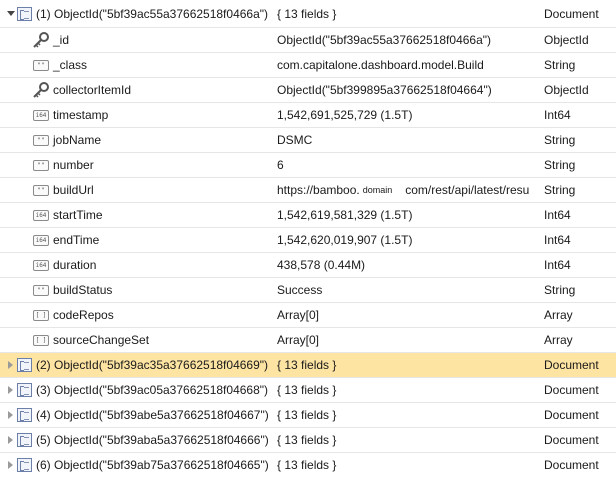 This screenshot has height=477, width=616. Describe the element at coordinates (92, 90) in the screenshot. I see `field-key-text: collectorItemId` at that location.